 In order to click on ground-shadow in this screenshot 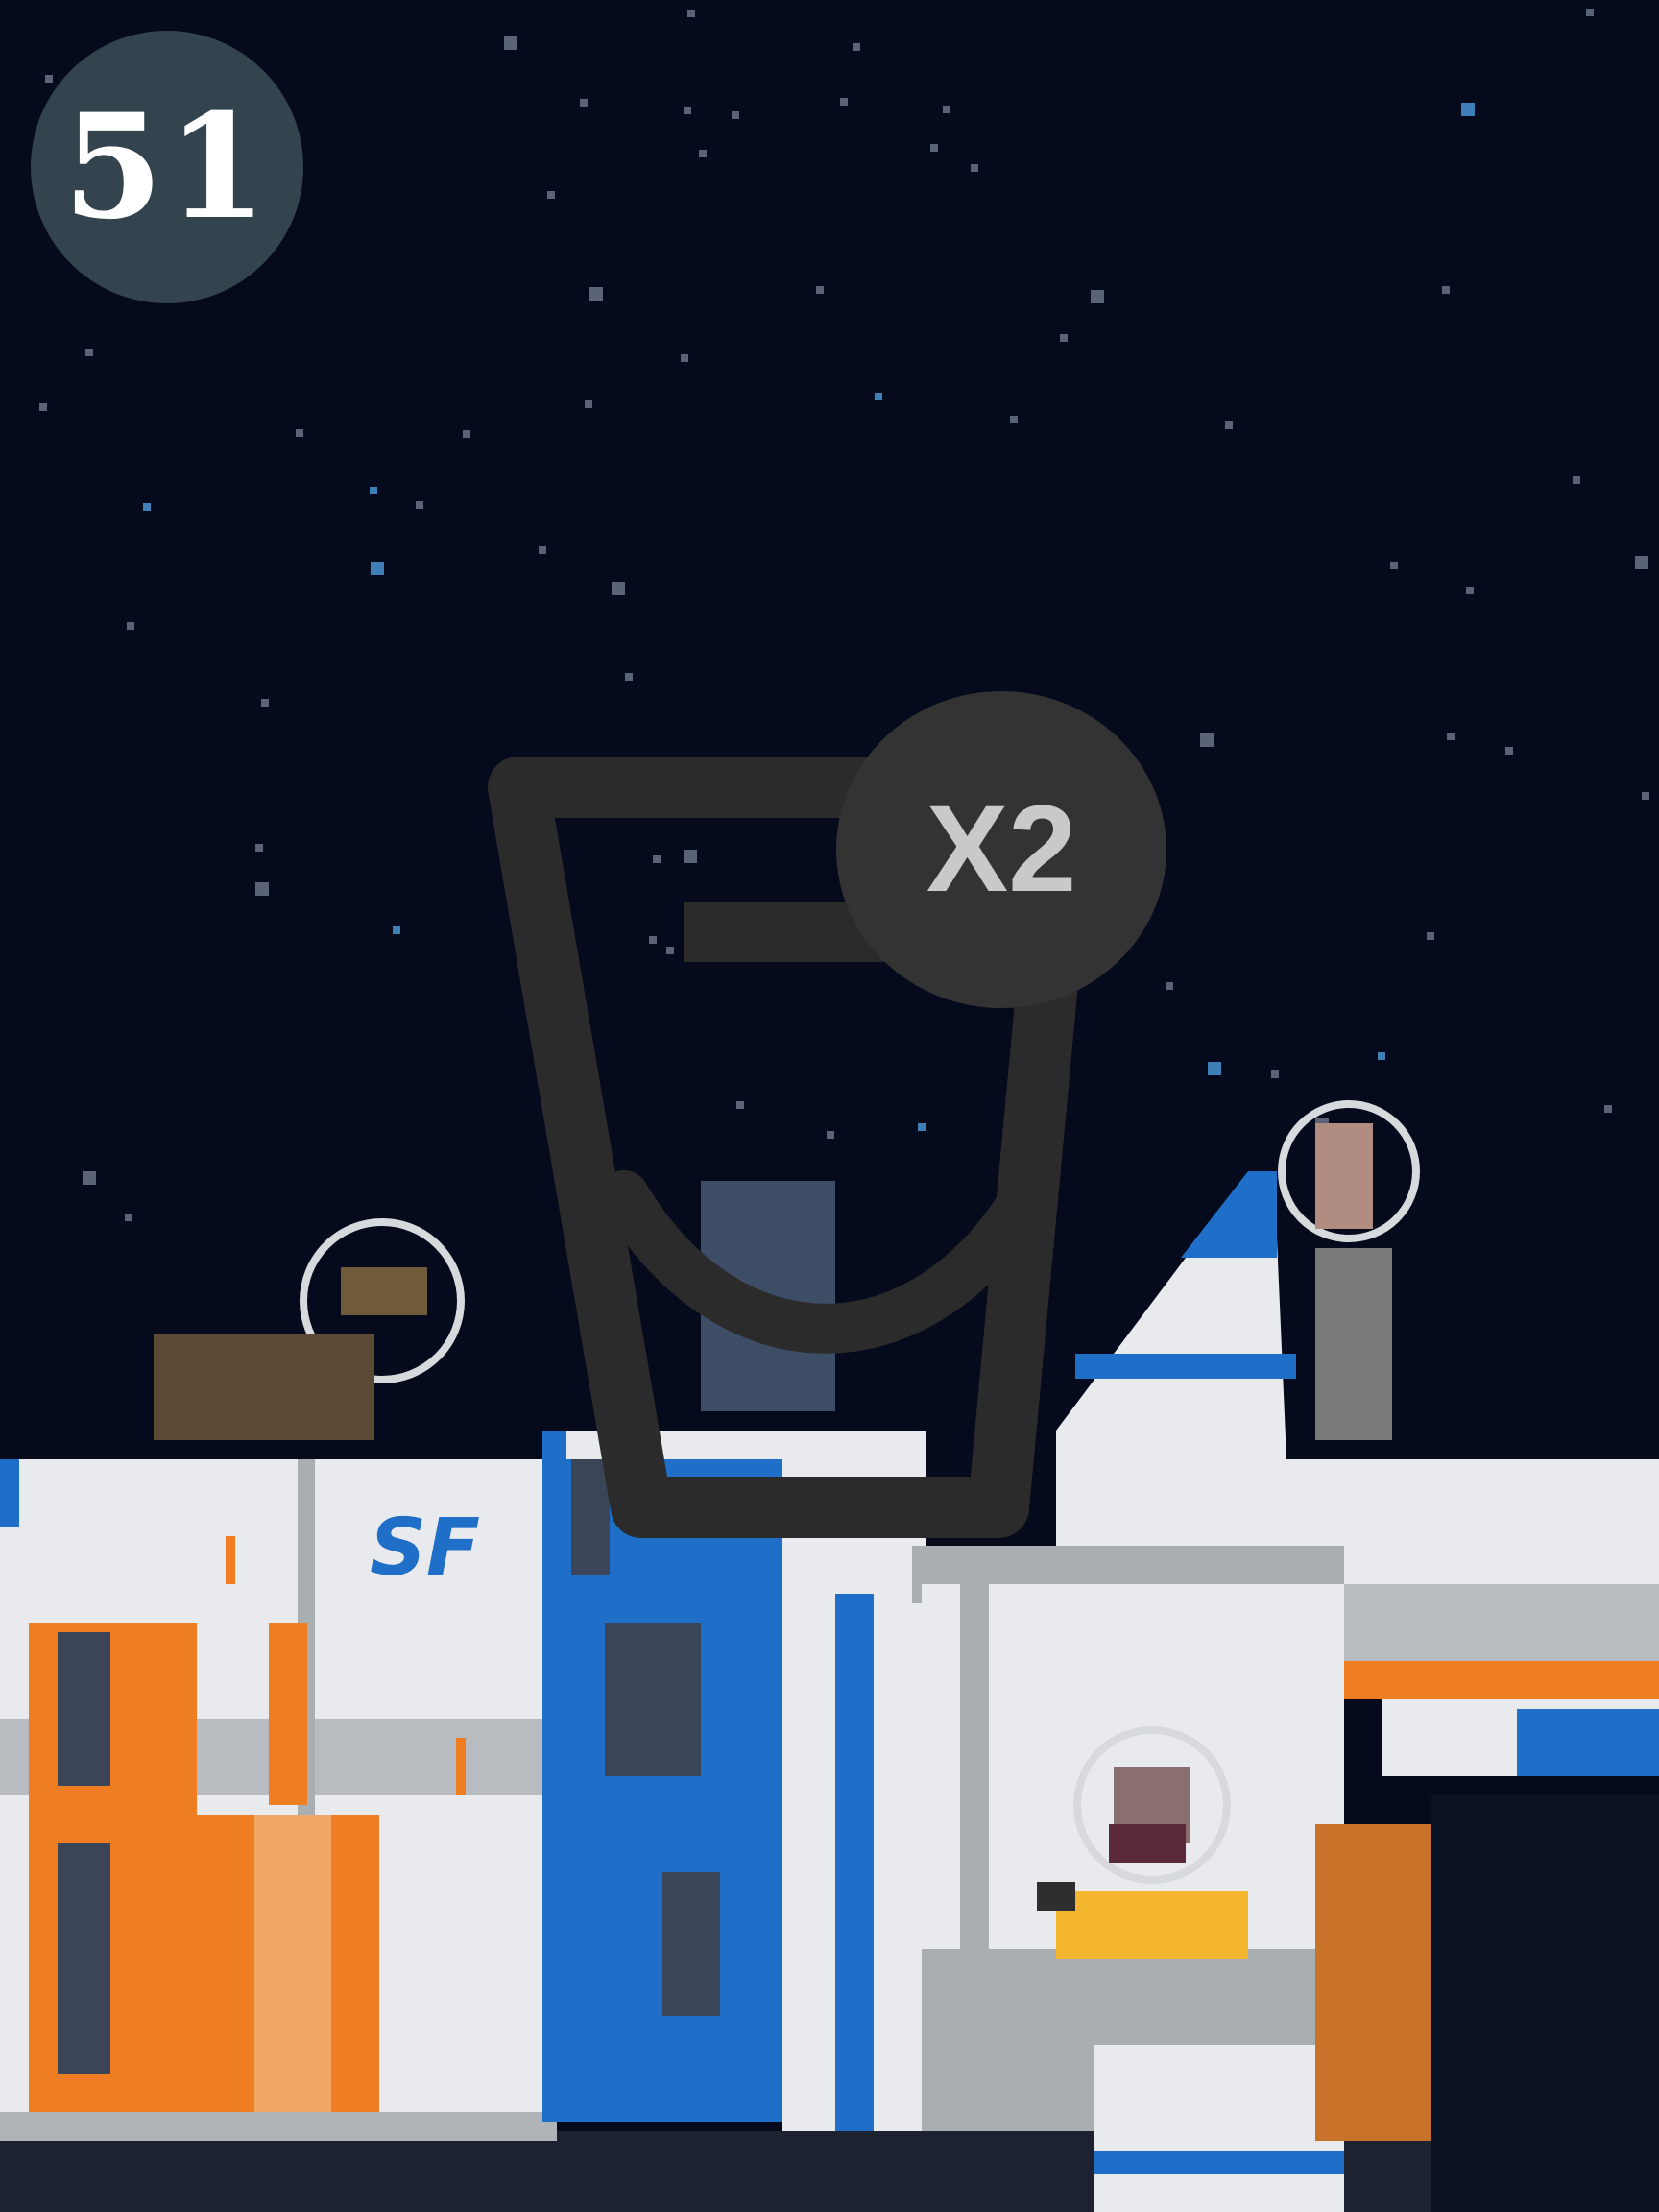, I will do `click(829, 2172)`.